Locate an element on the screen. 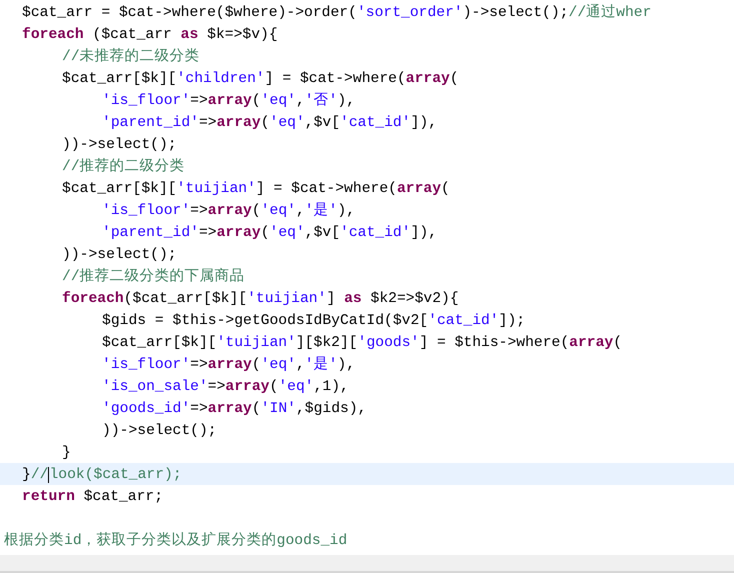 Image resolution: width=734 pixels, height=573 pixels. code-line: 'is_on_sale'=>array('eq',1), is located at coordinates (225, 387).